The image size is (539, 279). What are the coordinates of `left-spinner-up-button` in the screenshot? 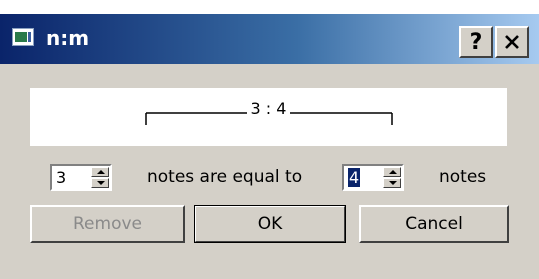 It's located at (100, 172).